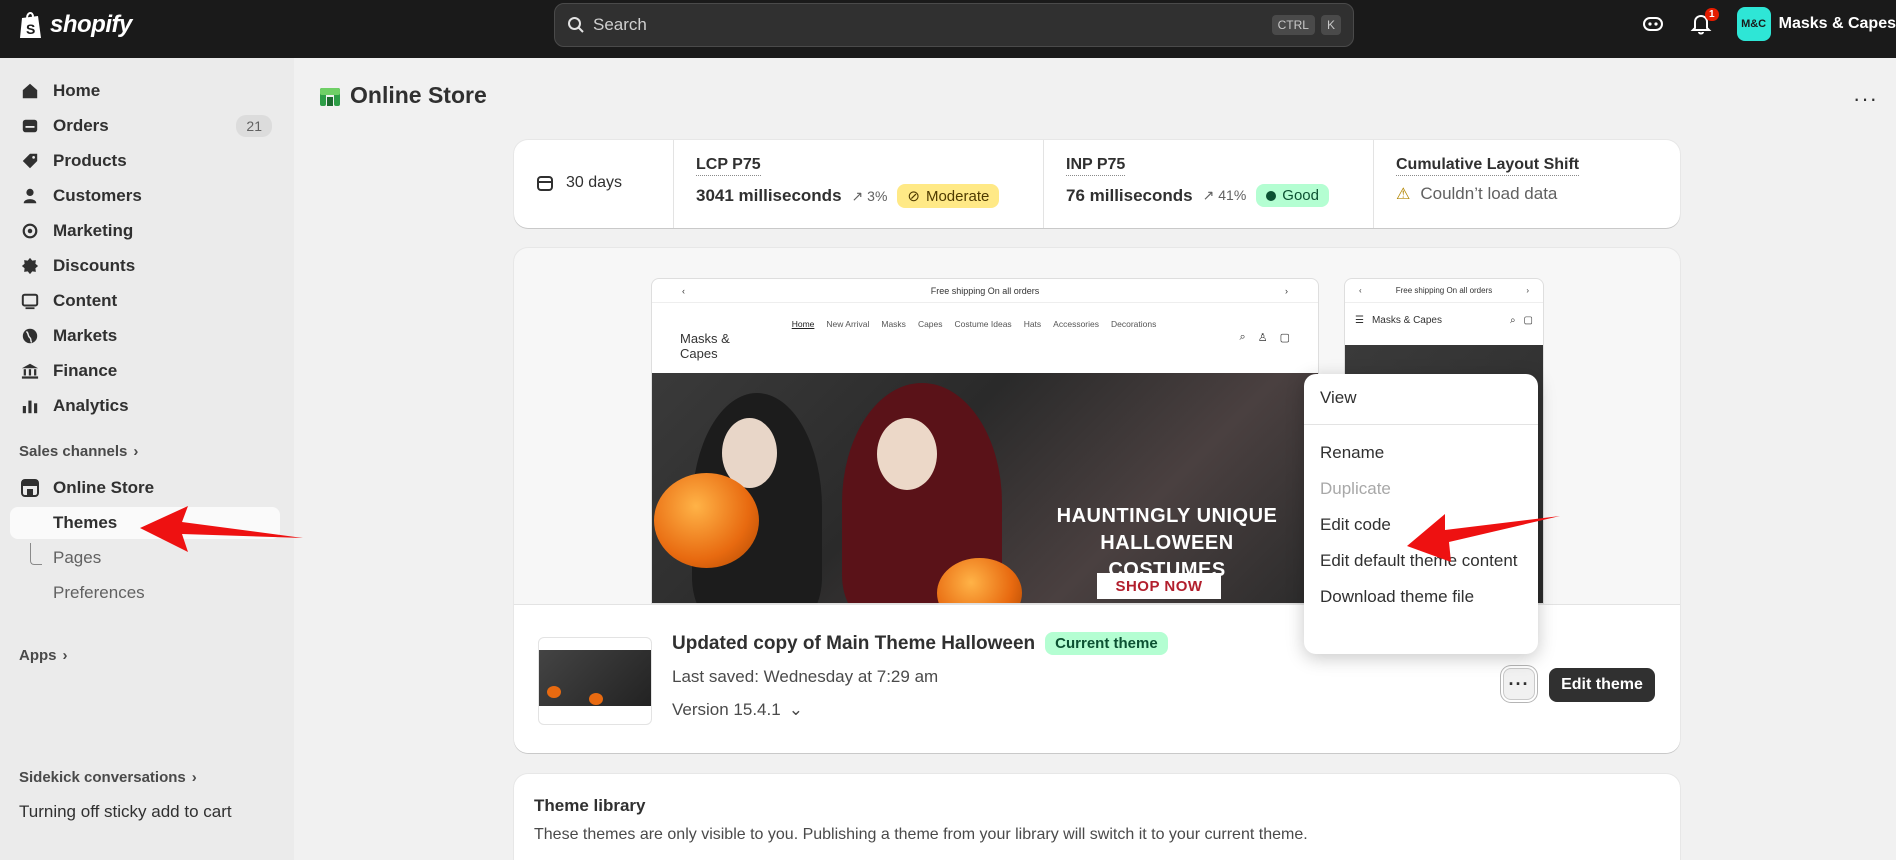  What do you see at coordinates (1355, 488) in the screenshot?
I see `menu-item-duplicate: Duplicate` at bounding box center [1355, 488].